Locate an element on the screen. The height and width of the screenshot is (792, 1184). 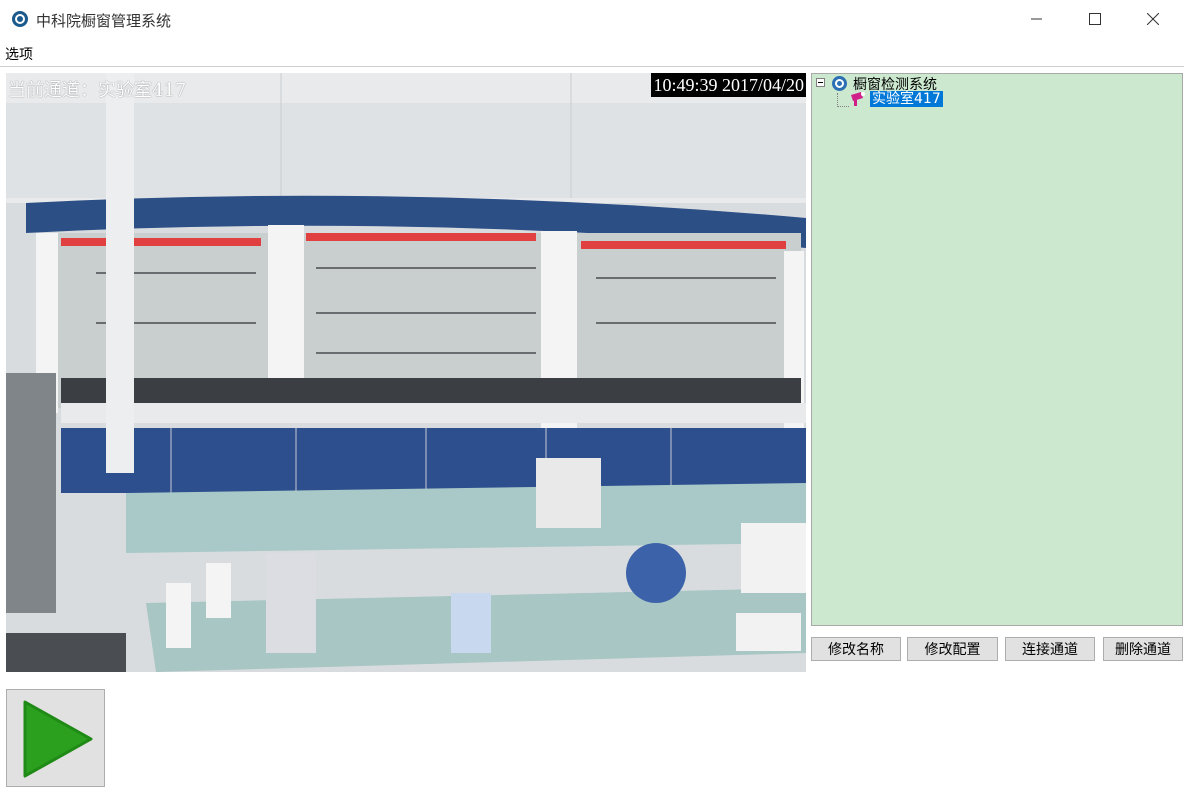
minimize-button is located at coordinates (1037, 19).